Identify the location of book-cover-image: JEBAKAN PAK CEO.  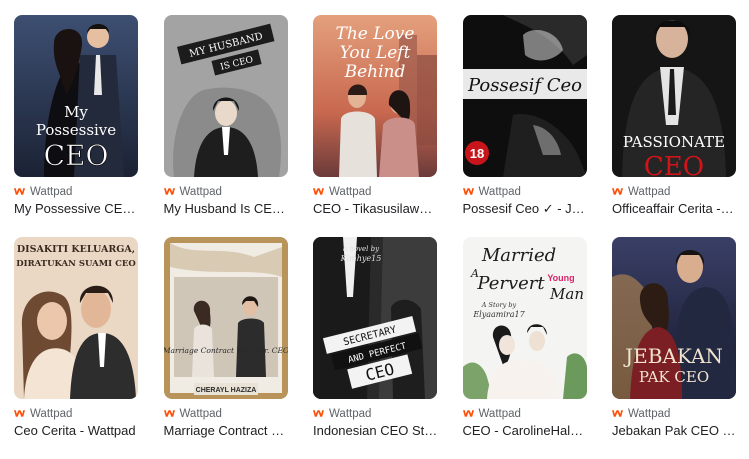
(674, 318).